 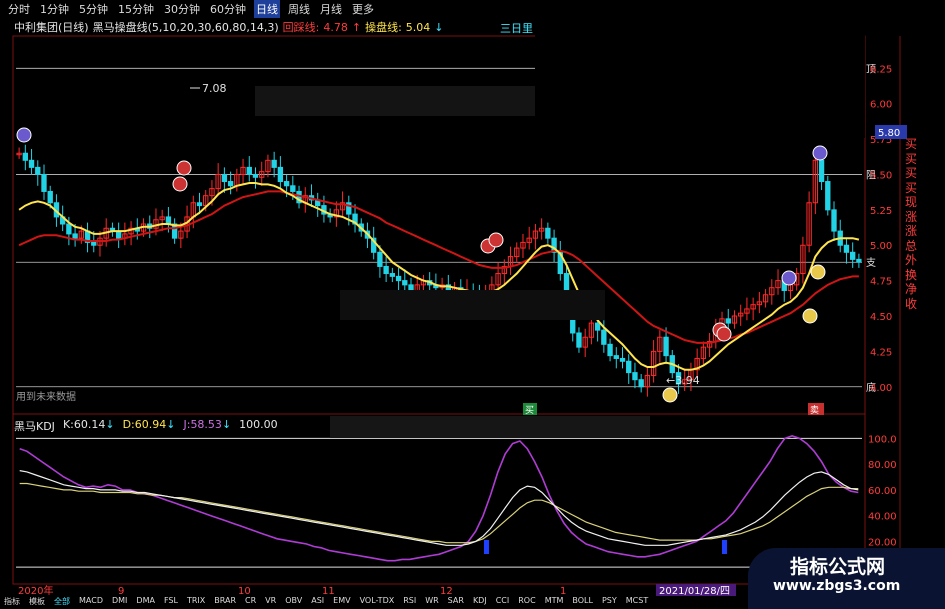 I want to click on indicator-tab-13: EMV, so click(x=341, y=602).